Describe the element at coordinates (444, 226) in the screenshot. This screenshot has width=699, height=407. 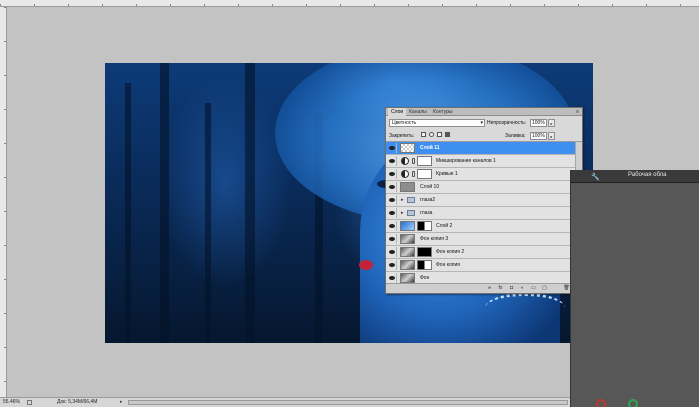
I see `layer-name: Слой 2` at that location.